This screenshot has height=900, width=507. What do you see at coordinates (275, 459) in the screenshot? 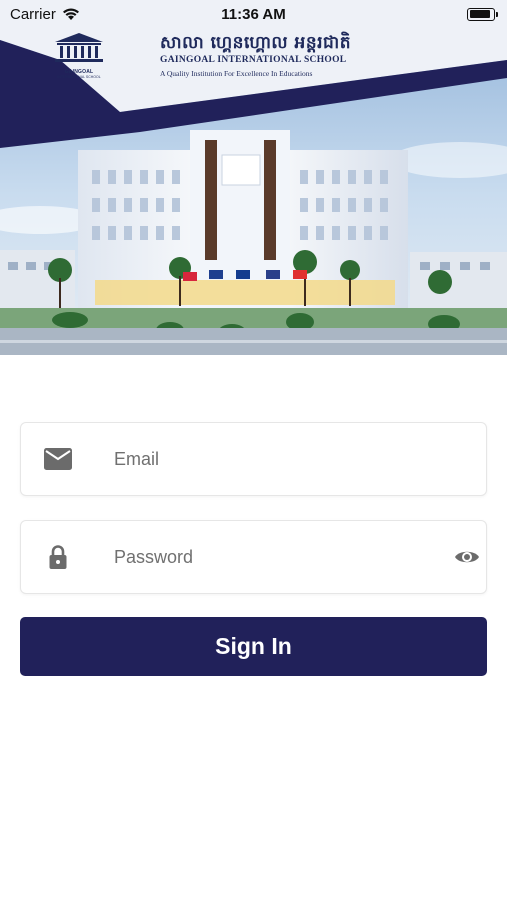
I see `email-input` at bounding box center [275, 459].